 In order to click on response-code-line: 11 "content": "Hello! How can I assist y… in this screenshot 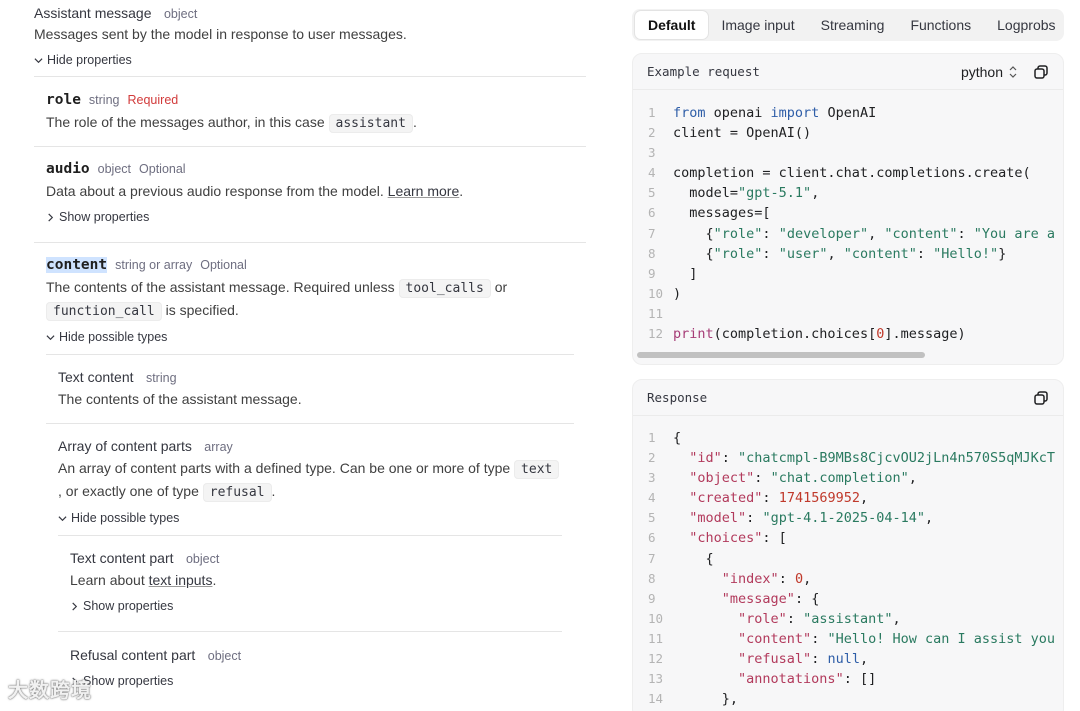, I will do `click(848, 639)`.